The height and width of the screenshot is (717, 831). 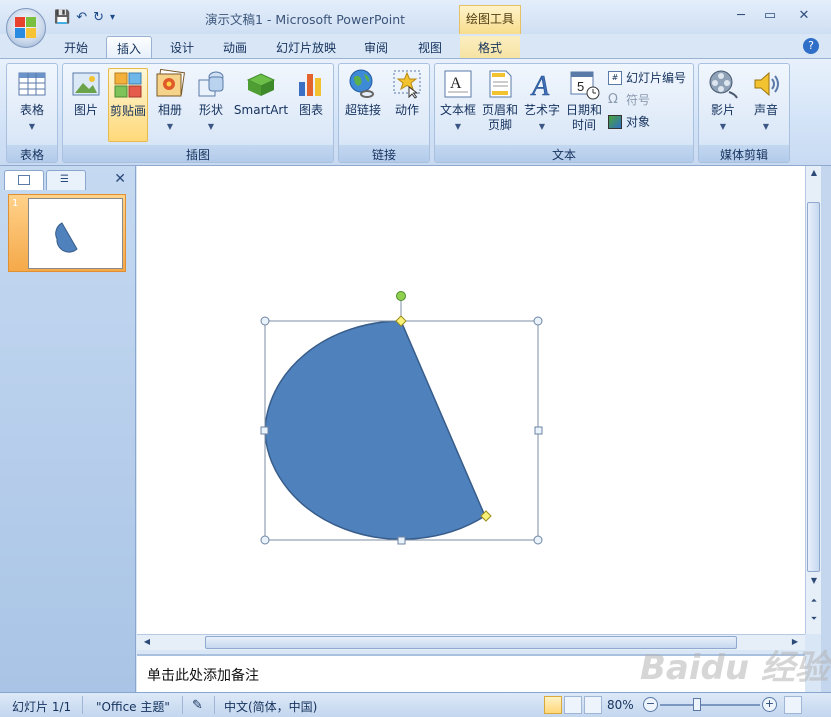 I want to click on slide-thumbnail: 1, so click(x=67, y=233).